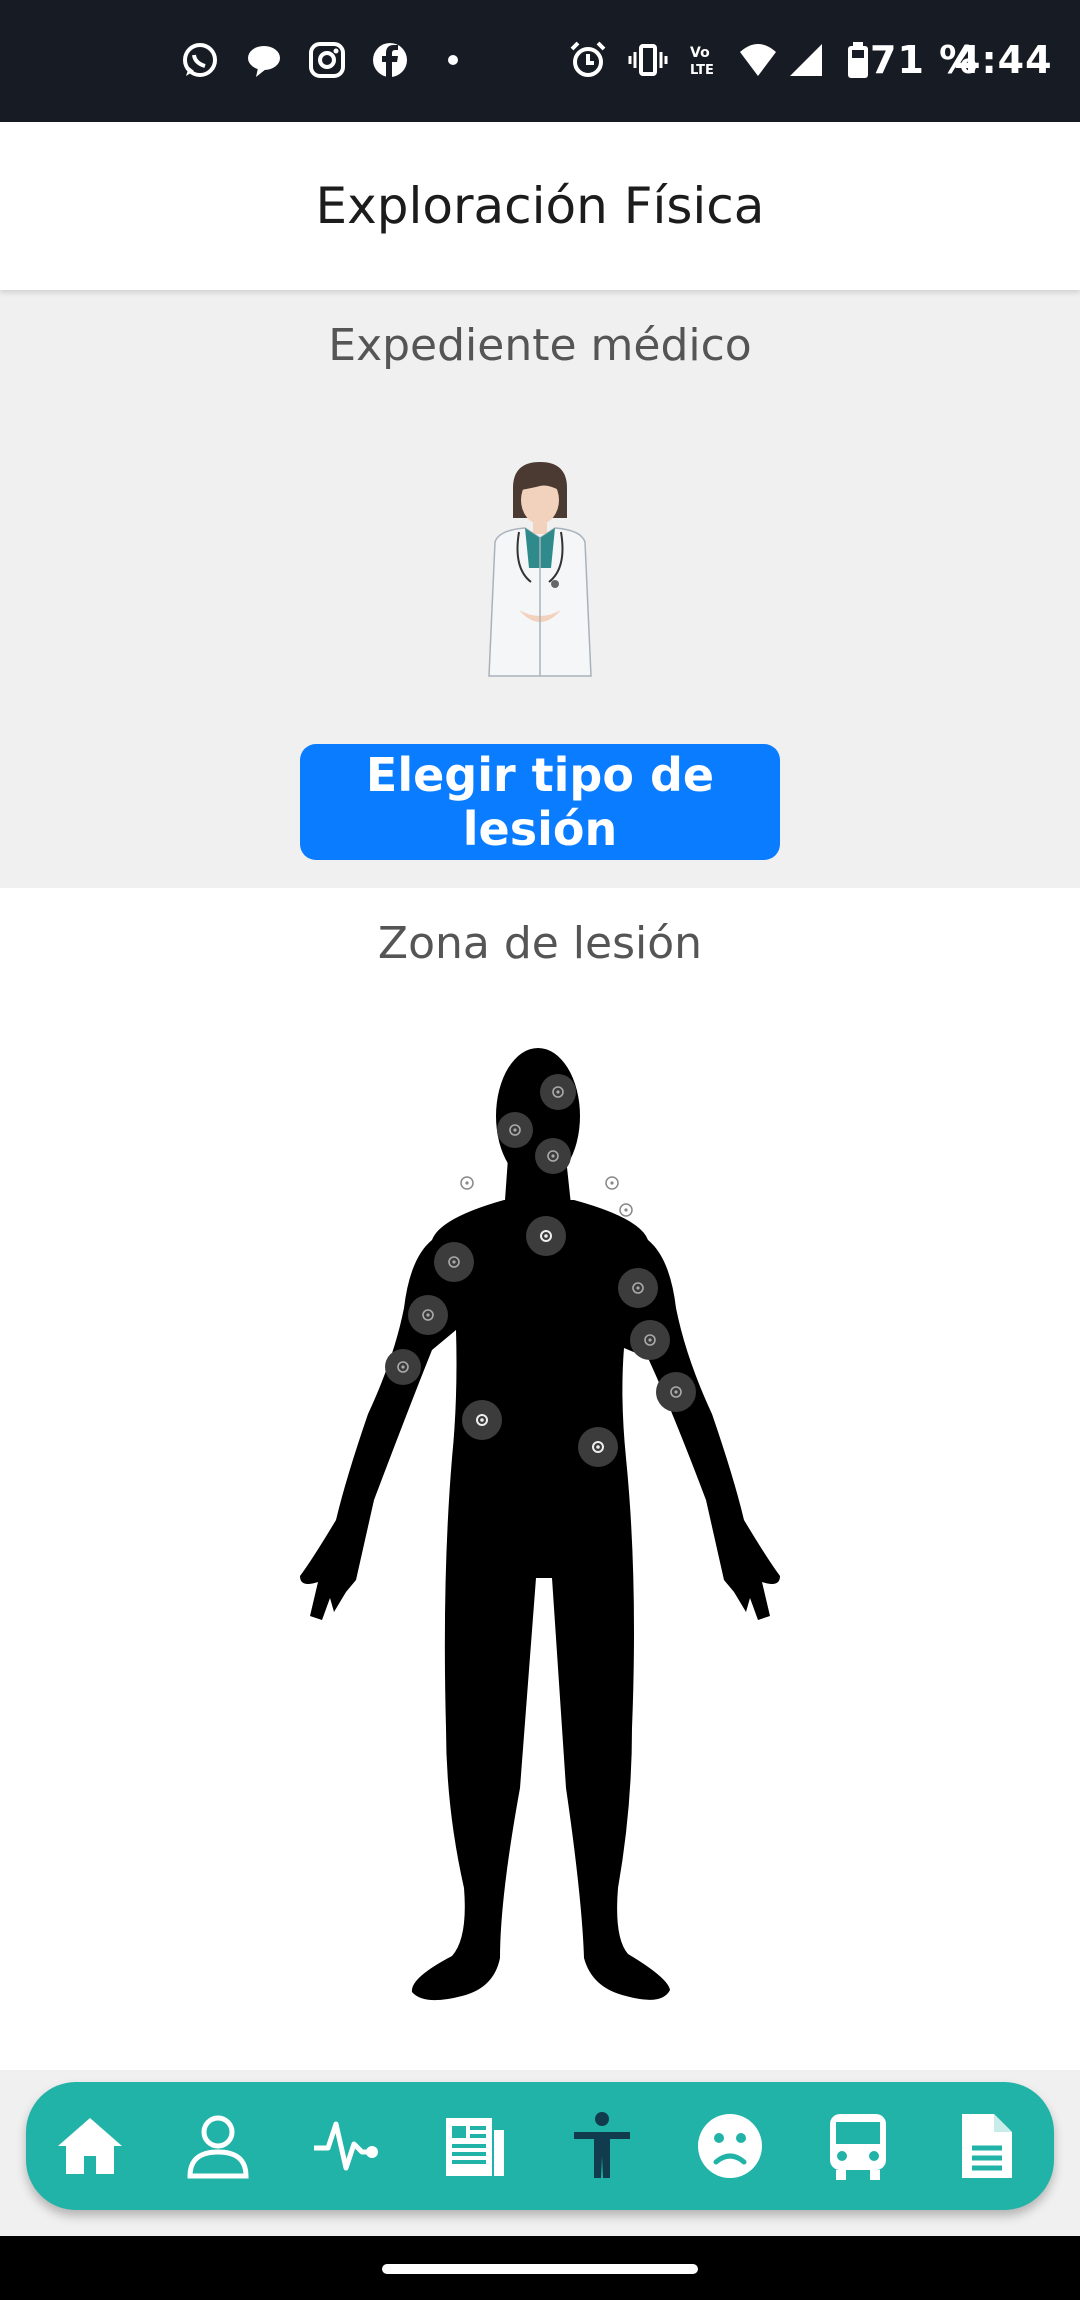  I want to click on bus-icon, so click(858, 2147).